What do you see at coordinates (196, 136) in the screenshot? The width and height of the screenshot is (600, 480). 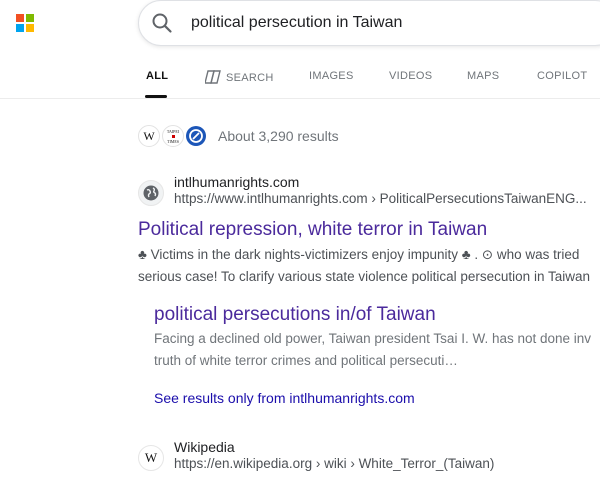 I see `circle-logo-favicon` at bounding box center [196, 136].